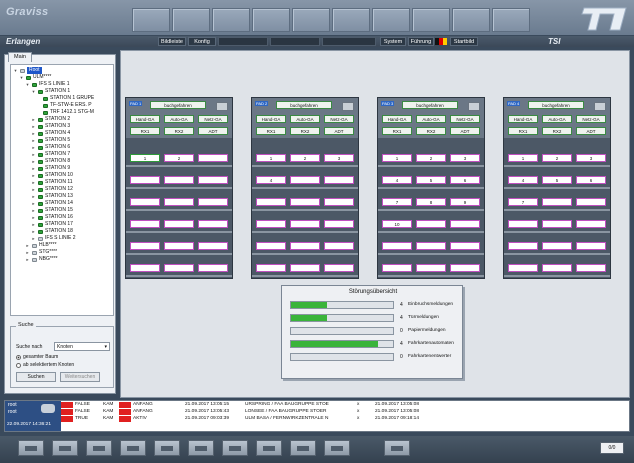 The image size is (634, 463). I want to click on tree-item-hlb: ▸ HLB****, so click(40, 245).